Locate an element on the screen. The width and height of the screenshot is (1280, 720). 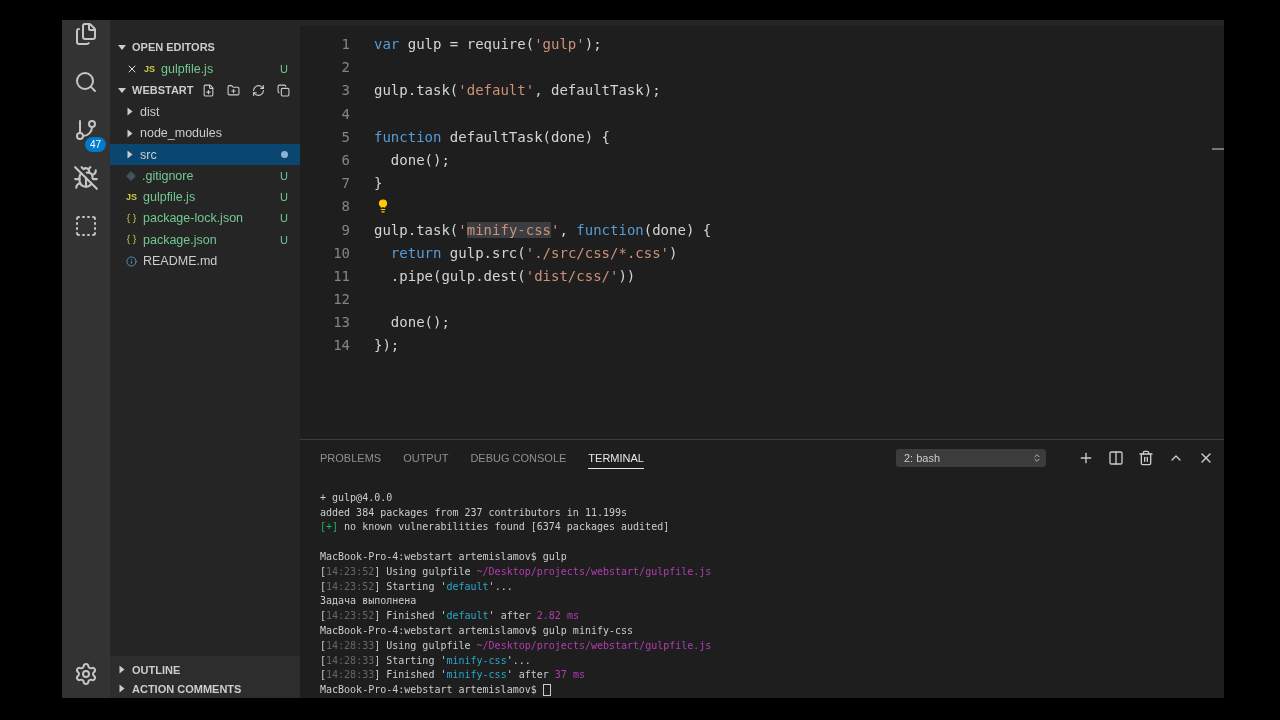
line-number: 13 is located at coordinates (341, 323).